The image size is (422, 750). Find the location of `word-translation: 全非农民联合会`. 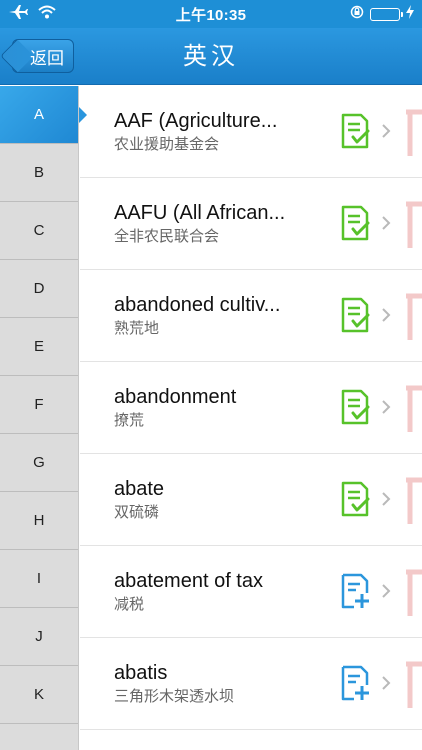

word-translation: 全非农民联合会 is located at coordinates (167, 236).